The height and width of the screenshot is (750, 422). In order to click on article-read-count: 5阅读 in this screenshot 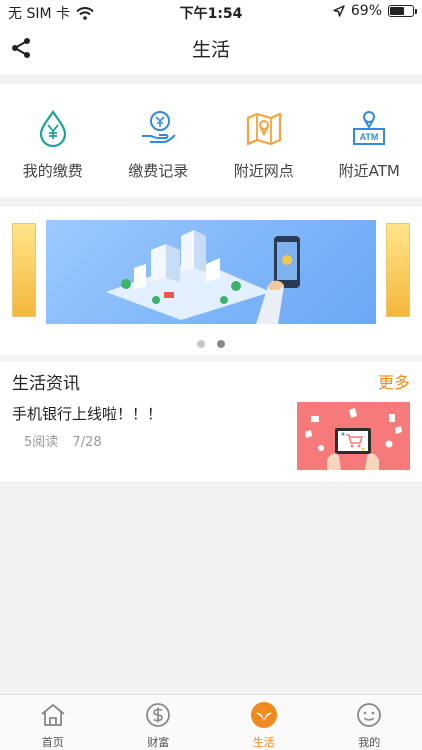, I will do `click(41, 442)`.